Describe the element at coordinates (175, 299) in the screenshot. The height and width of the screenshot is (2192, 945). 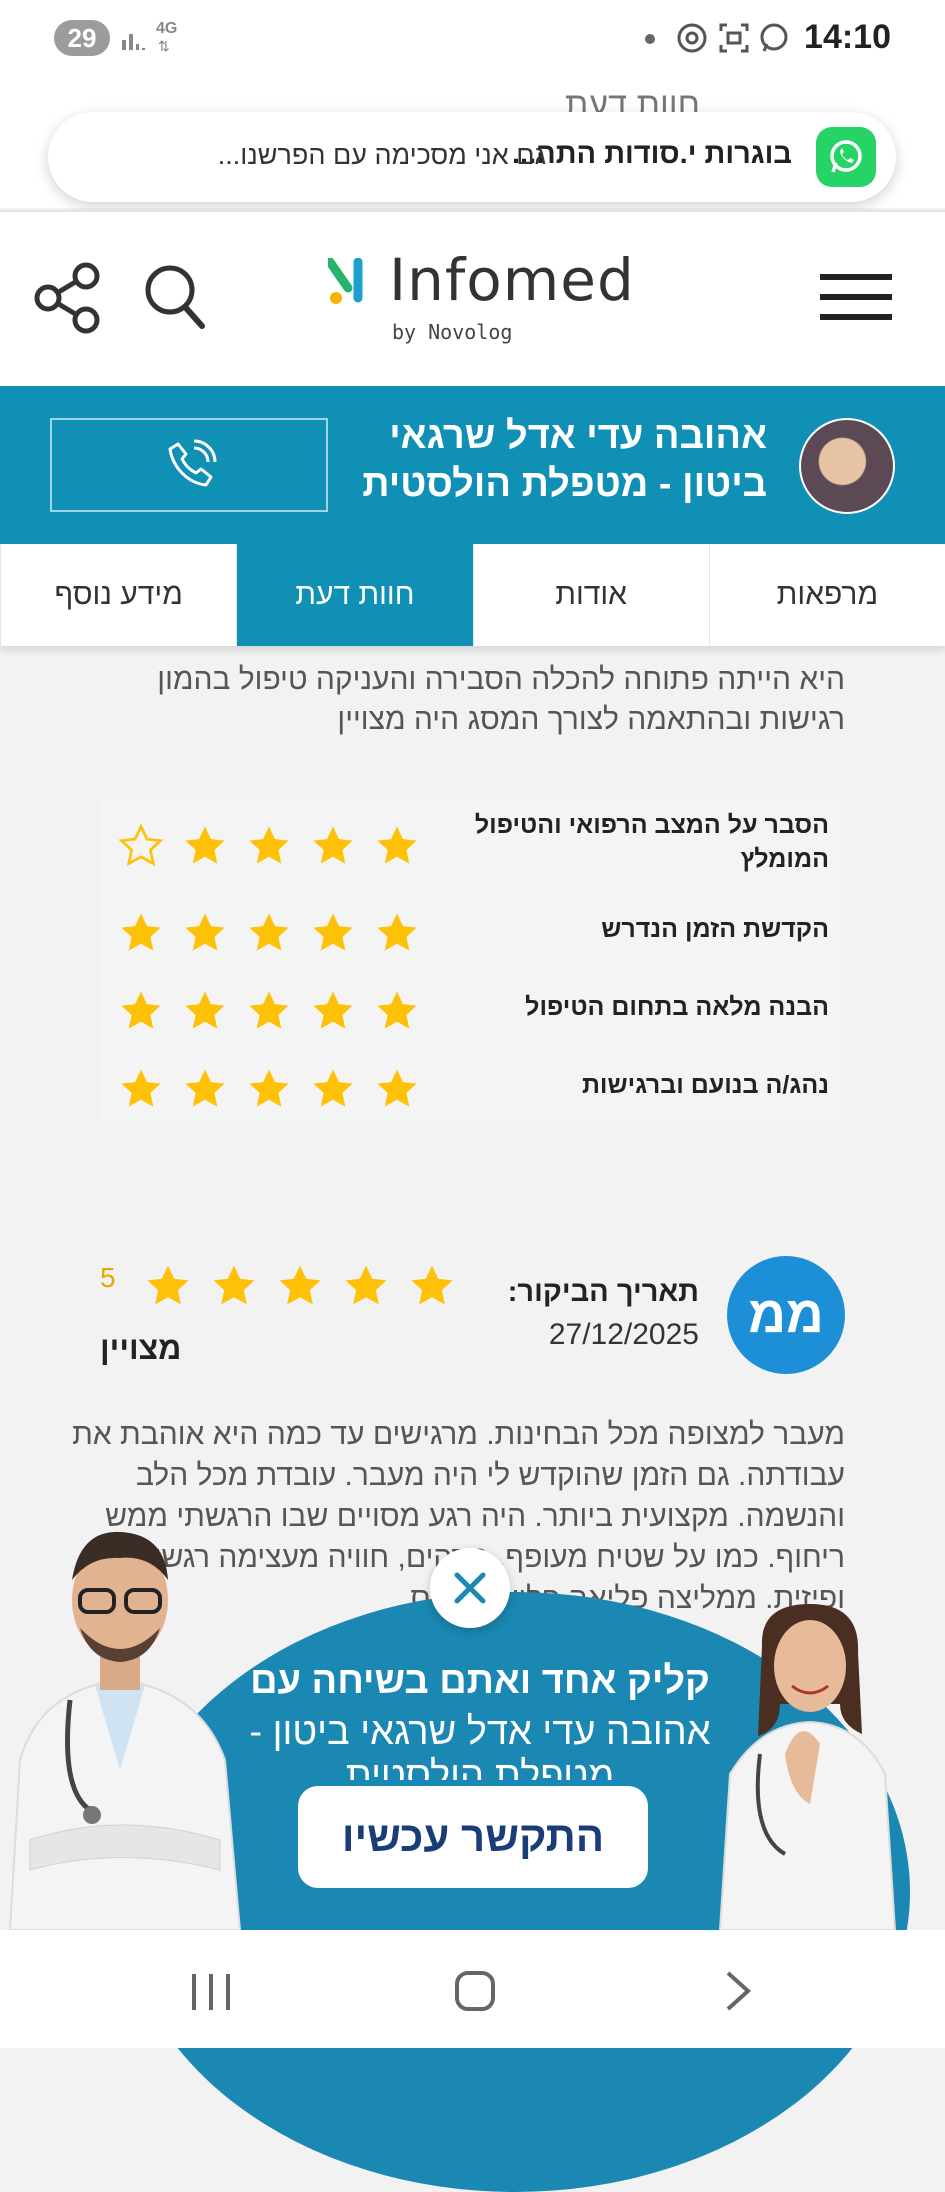
I see `search-icon` at that location.